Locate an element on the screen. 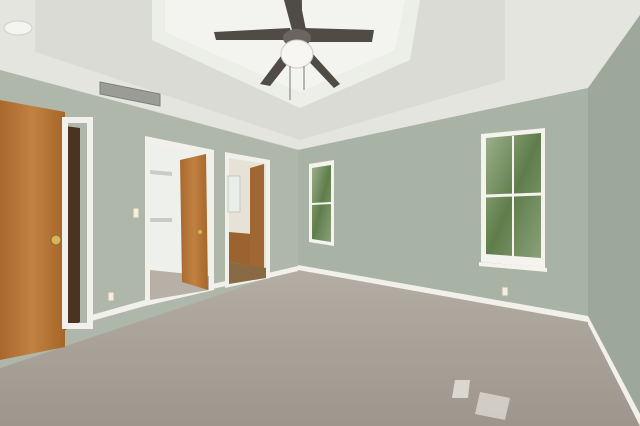 The image size is (640, 426). sunlight-patch is located at coordinates (461, 389).